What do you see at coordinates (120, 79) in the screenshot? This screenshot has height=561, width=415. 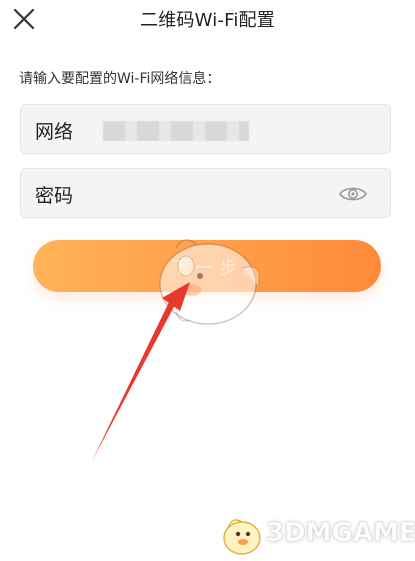 I see `form-prompt: 请输入要配置的Wi-Fi网络信息：` at bounding box center [120, 79].